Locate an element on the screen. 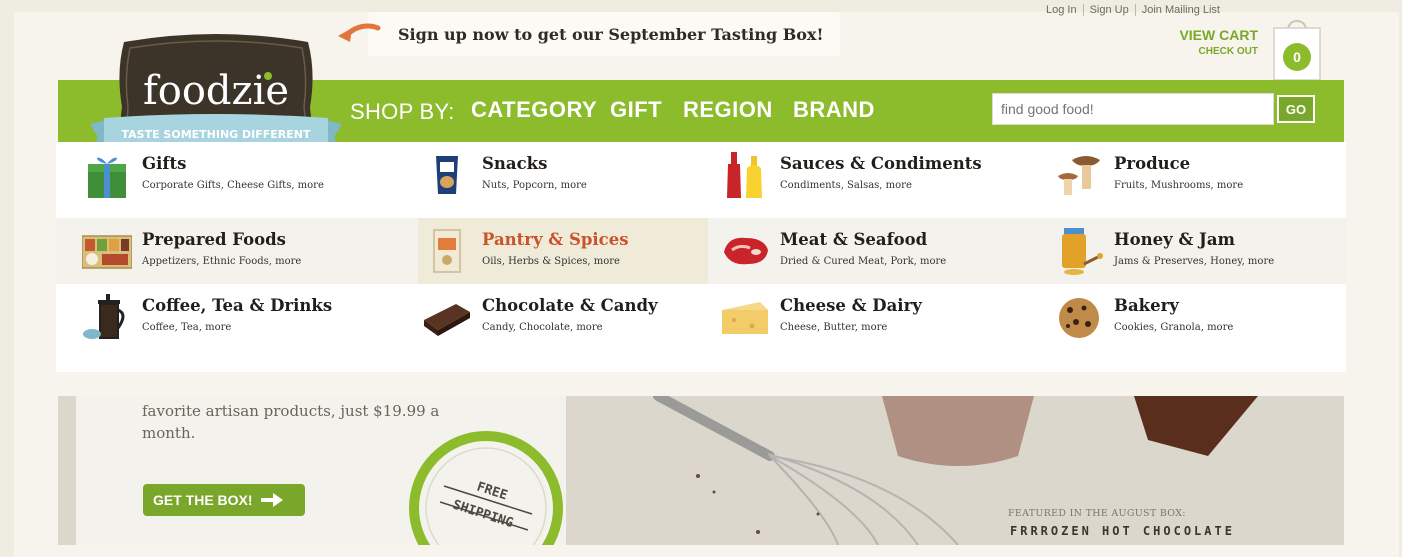  shop-by-label: SHOP BY: is located at coordinates (402, 111).